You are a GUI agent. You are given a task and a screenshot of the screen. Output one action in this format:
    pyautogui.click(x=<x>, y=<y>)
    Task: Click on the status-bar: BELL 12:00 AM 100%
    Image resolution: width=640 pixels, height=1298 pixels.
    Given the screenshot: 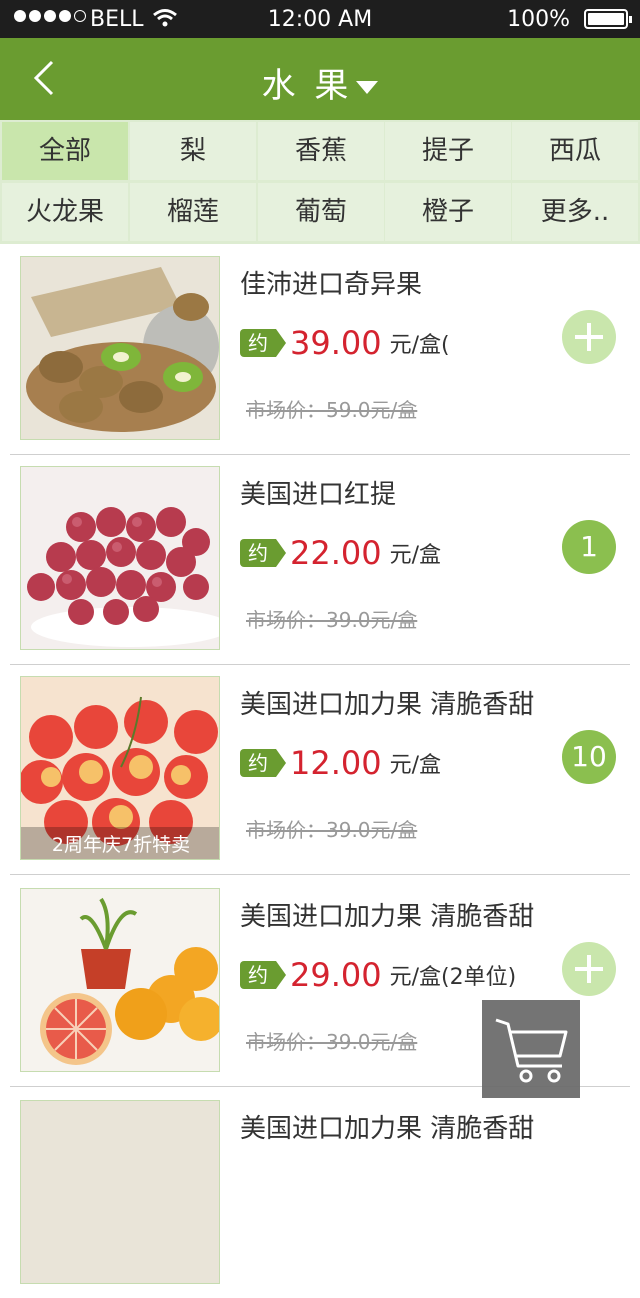 What is the action you would take?
    pyautogui.click(x=320, y=19)
    